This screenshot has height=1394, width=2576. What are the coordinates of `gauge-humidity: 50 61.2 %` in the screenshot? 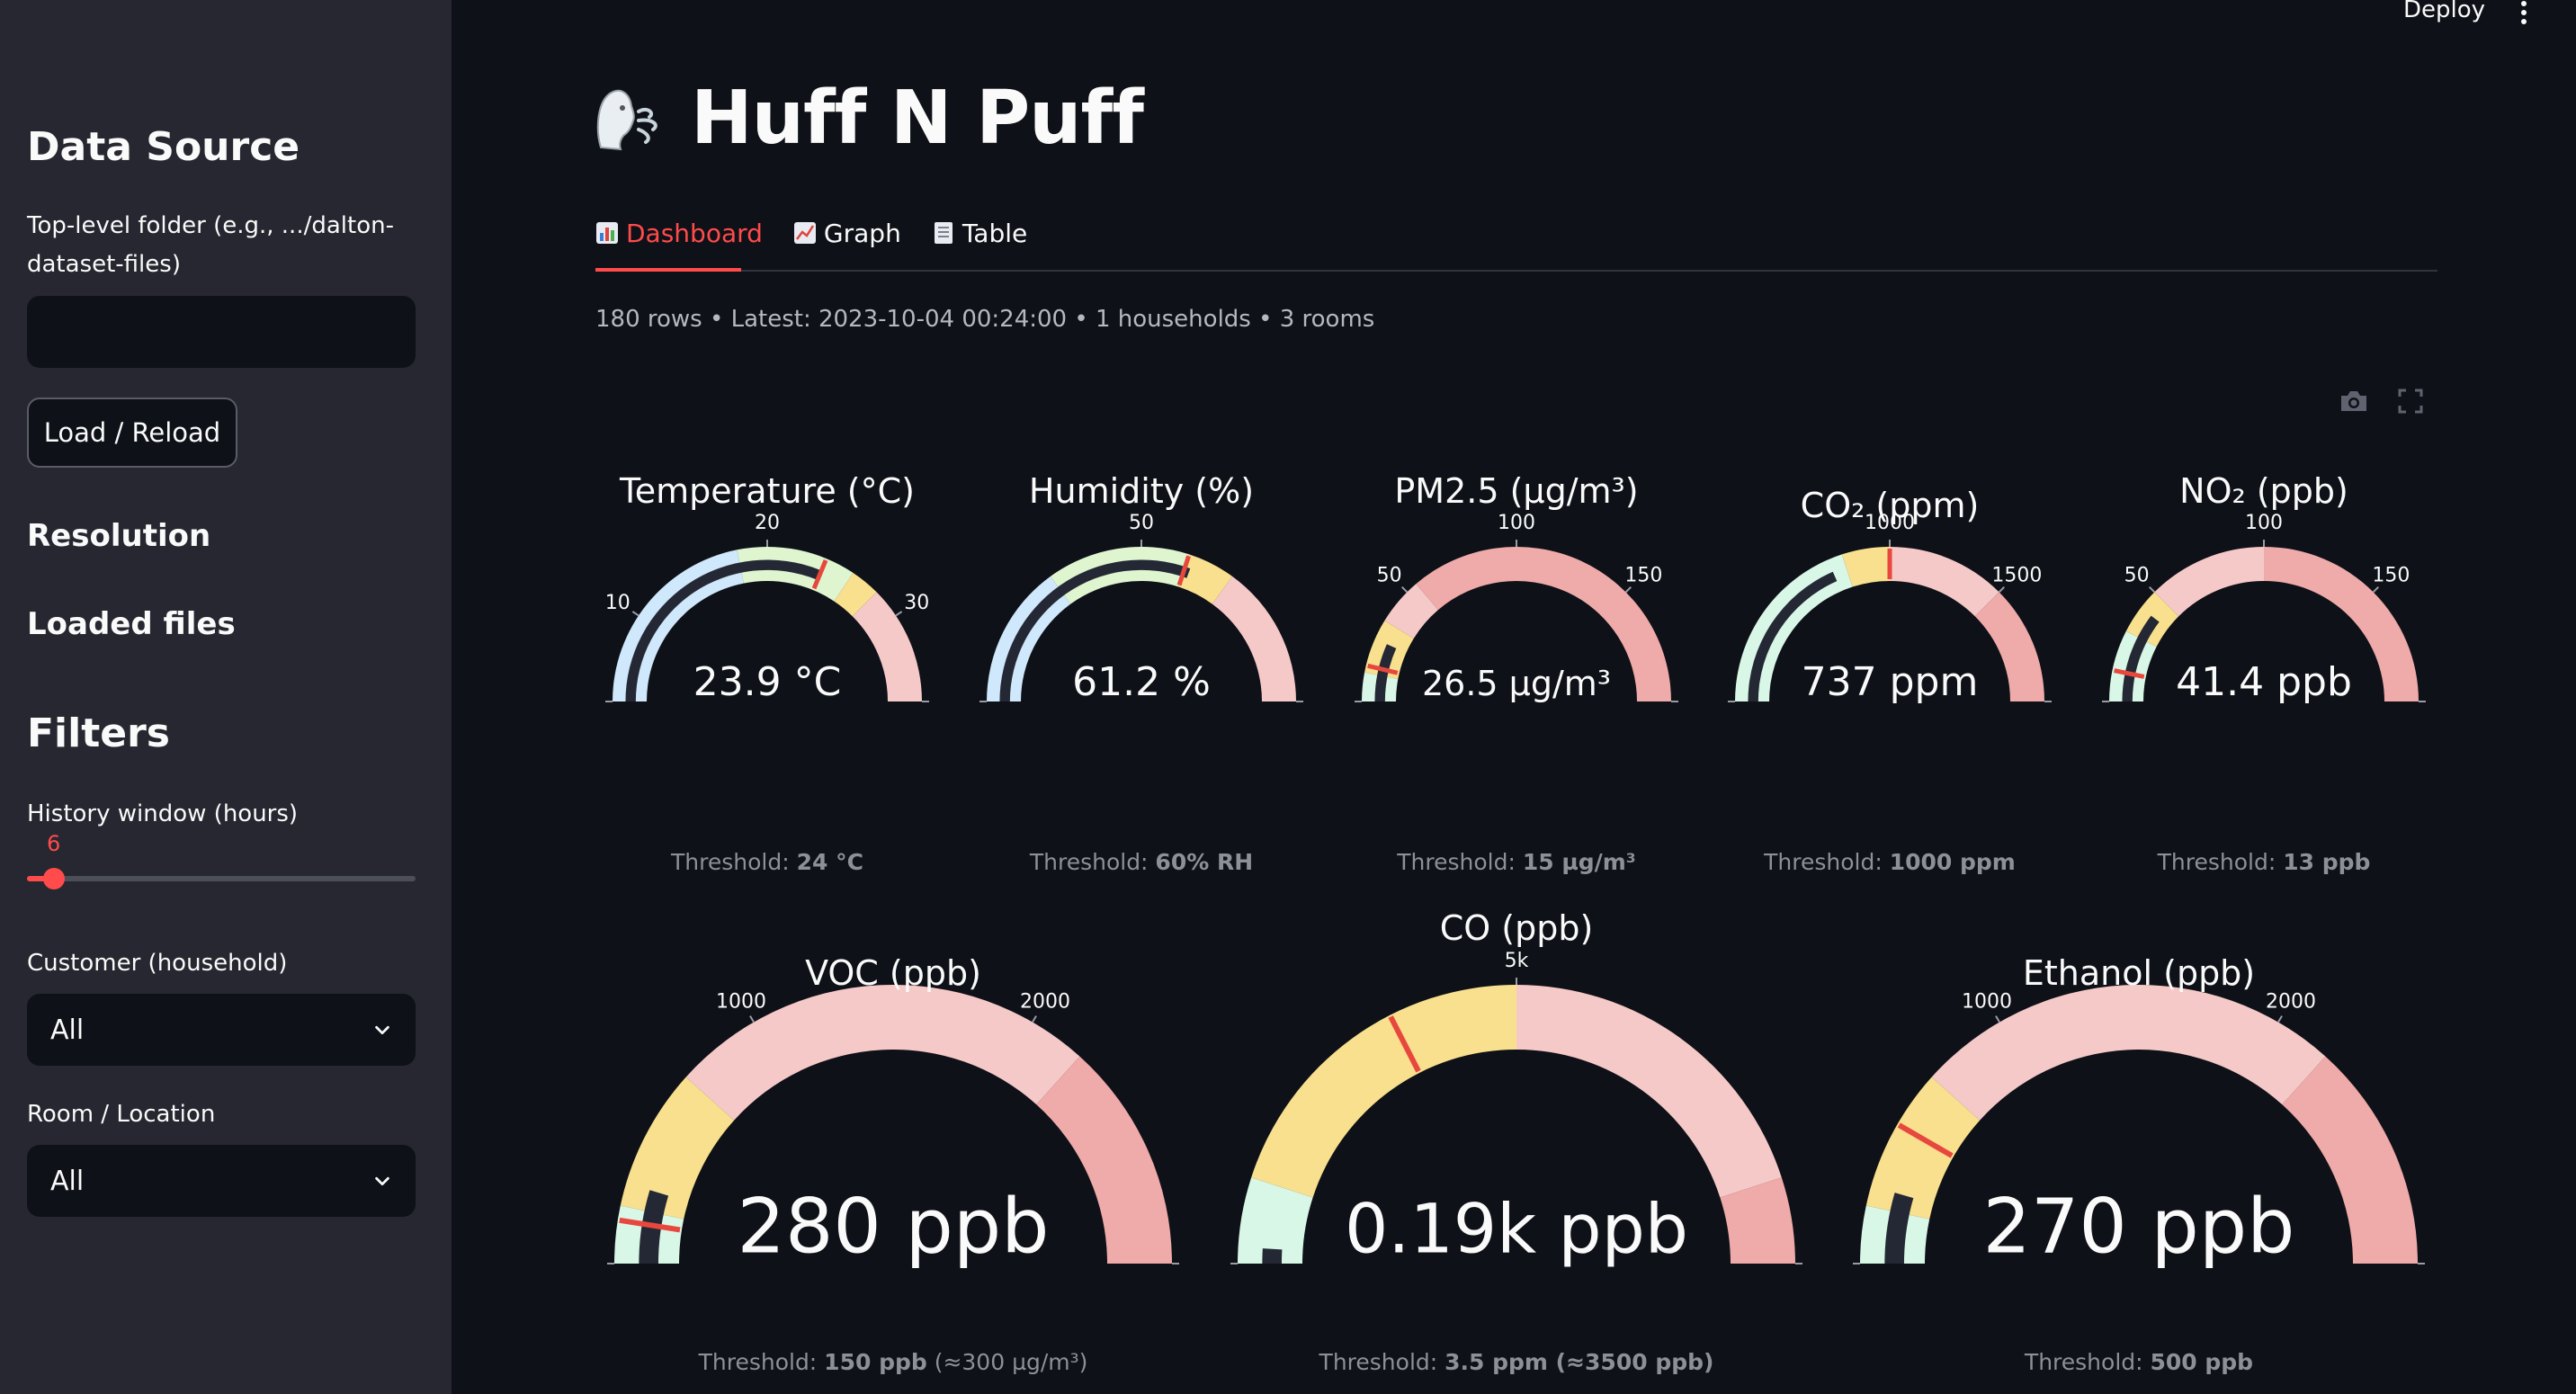 It's located at (1141, 608).